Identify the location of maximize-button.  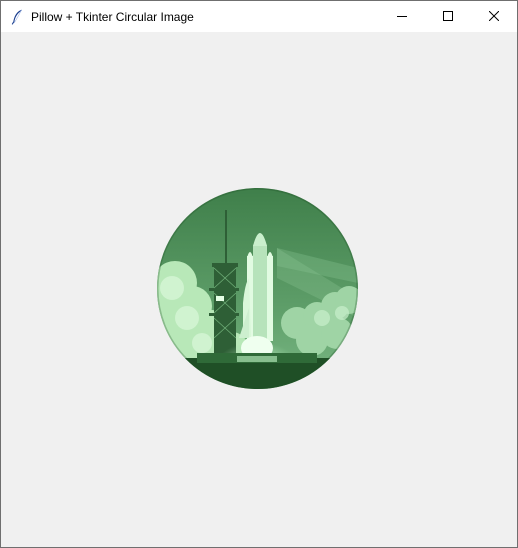
(448, 16).